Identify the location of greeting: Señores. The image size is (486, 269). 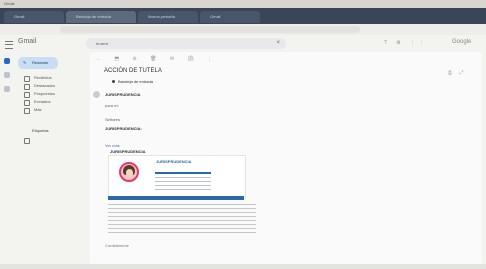
(112, 119).